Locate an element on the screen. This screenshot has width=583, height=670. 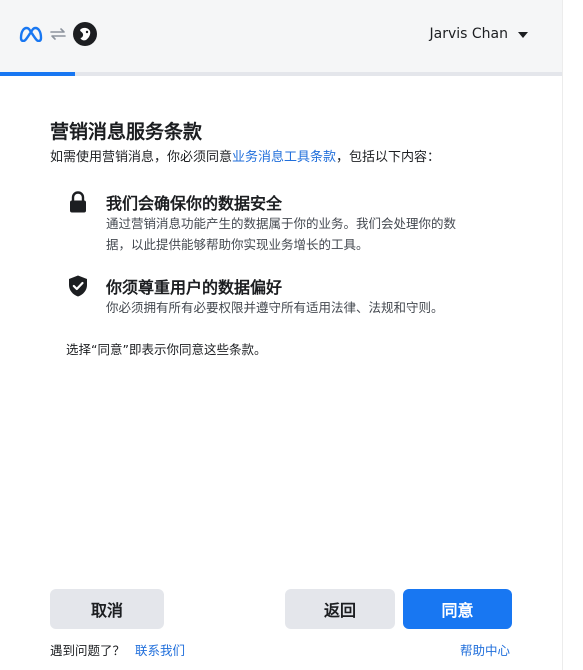
agree-note: 选择“同意”即表示你同意这些条款。 is located at coordinates (166, 349).